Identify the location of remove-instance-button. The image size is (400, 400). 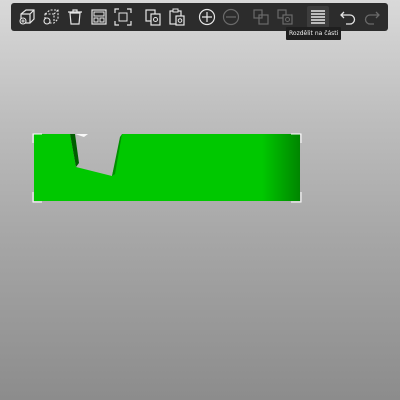
(231, 17).